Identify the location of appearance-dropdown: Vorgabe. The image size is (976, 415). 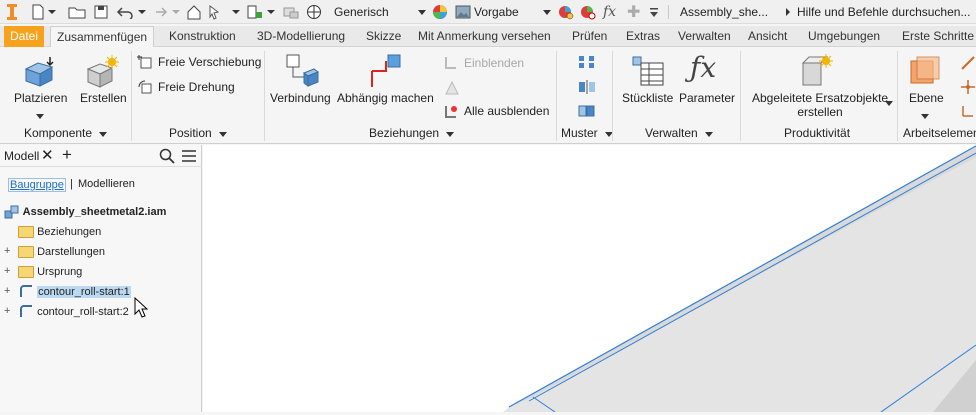
(503, 12).